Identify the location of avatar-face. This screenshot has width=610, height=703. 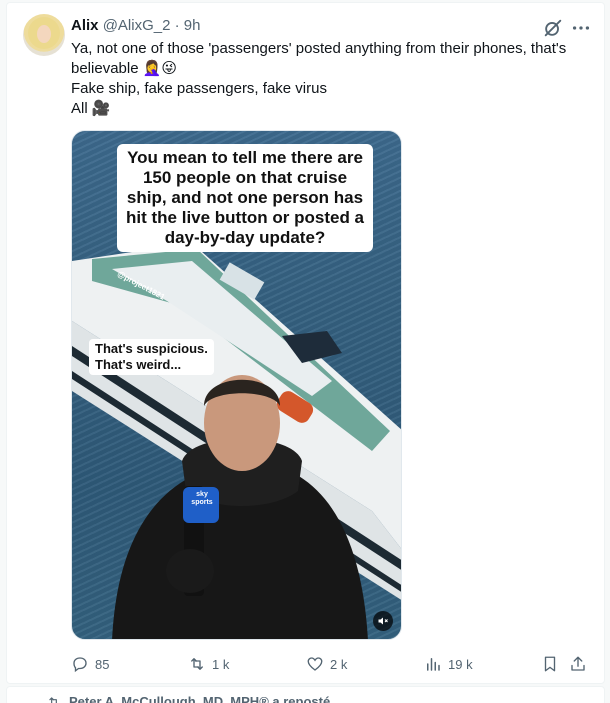
(44, 34).